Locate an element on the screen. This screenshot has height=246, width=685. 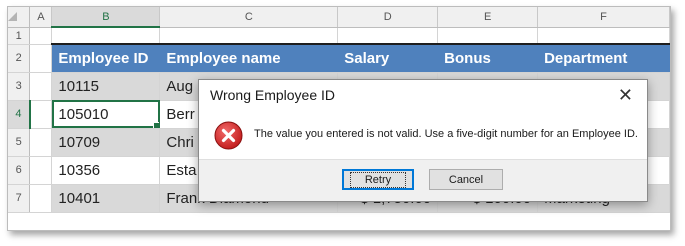
cancel-button: Cancel is located at coordinates (466, 179).